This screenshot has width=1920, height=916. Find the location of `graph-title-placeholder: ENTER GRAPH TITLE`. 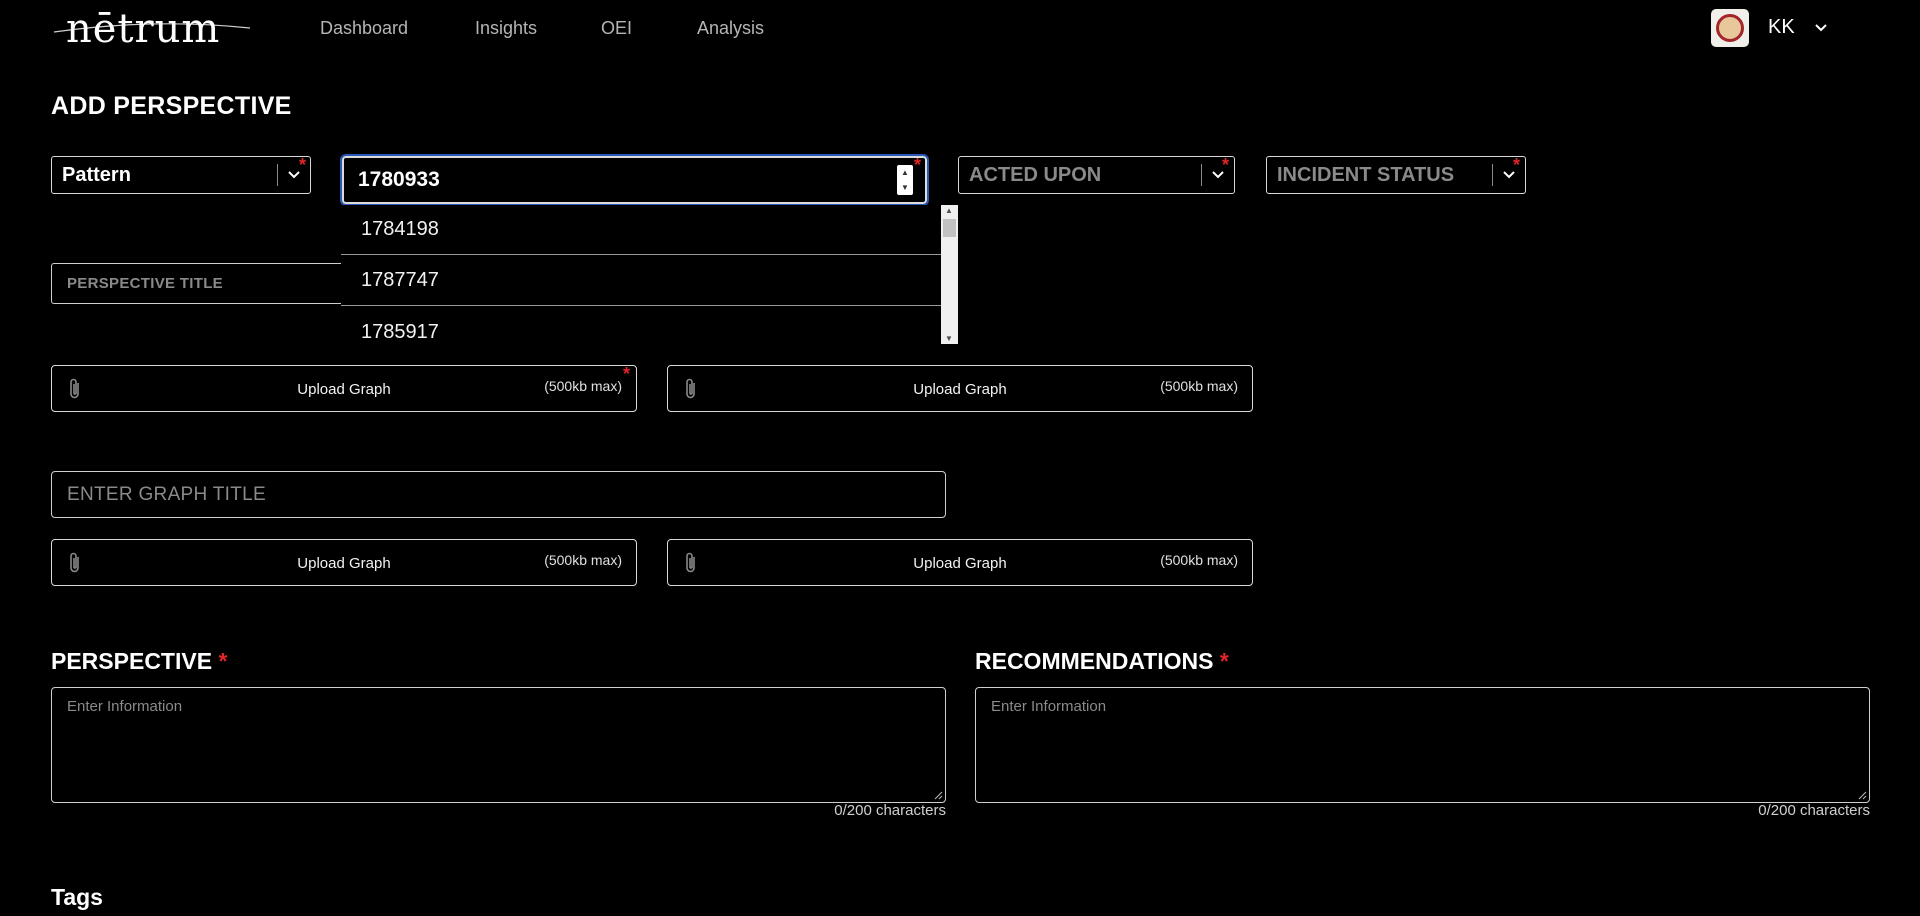

graph-title-placeholder: ENTER GRAPH TITLE is located at coordinates (167, 494).